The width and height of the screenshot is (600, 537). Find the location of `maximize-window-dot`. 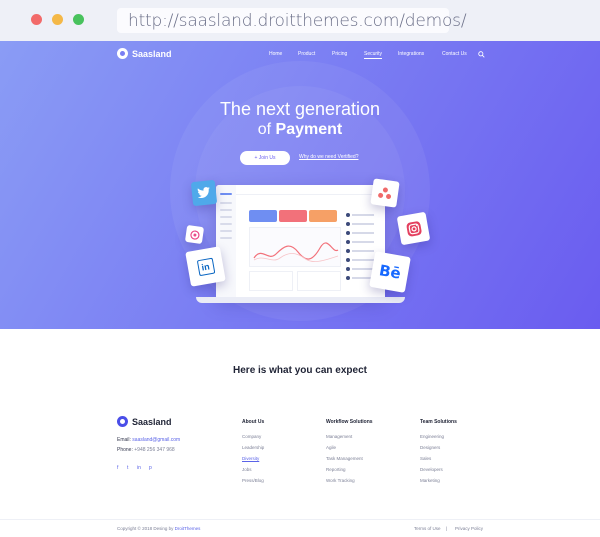

maximize-window-dot is located at coordinates (78, 19).